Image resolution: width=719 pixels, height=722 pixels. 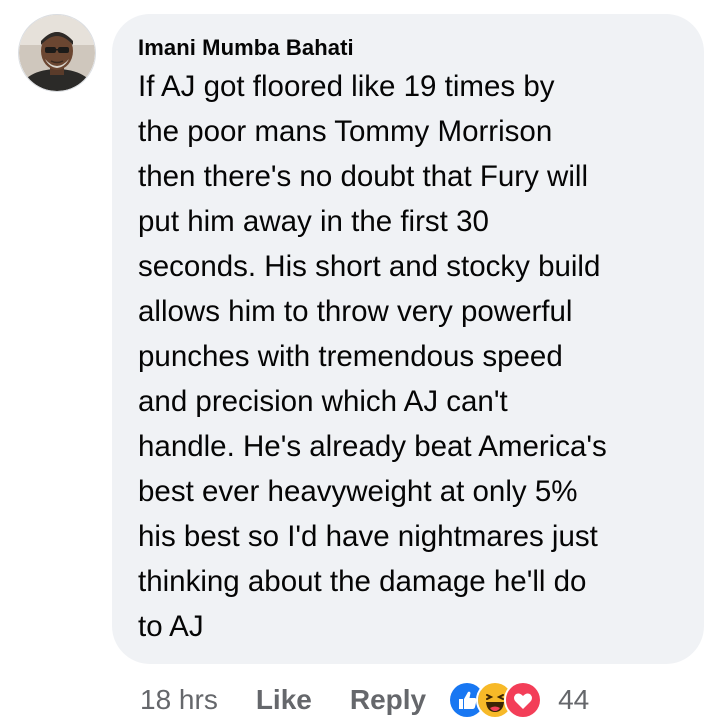 What do you see at coordinates (573, 700) in the screenshot?
I see `reaction-count: 44` at bounding box center [573, 700].